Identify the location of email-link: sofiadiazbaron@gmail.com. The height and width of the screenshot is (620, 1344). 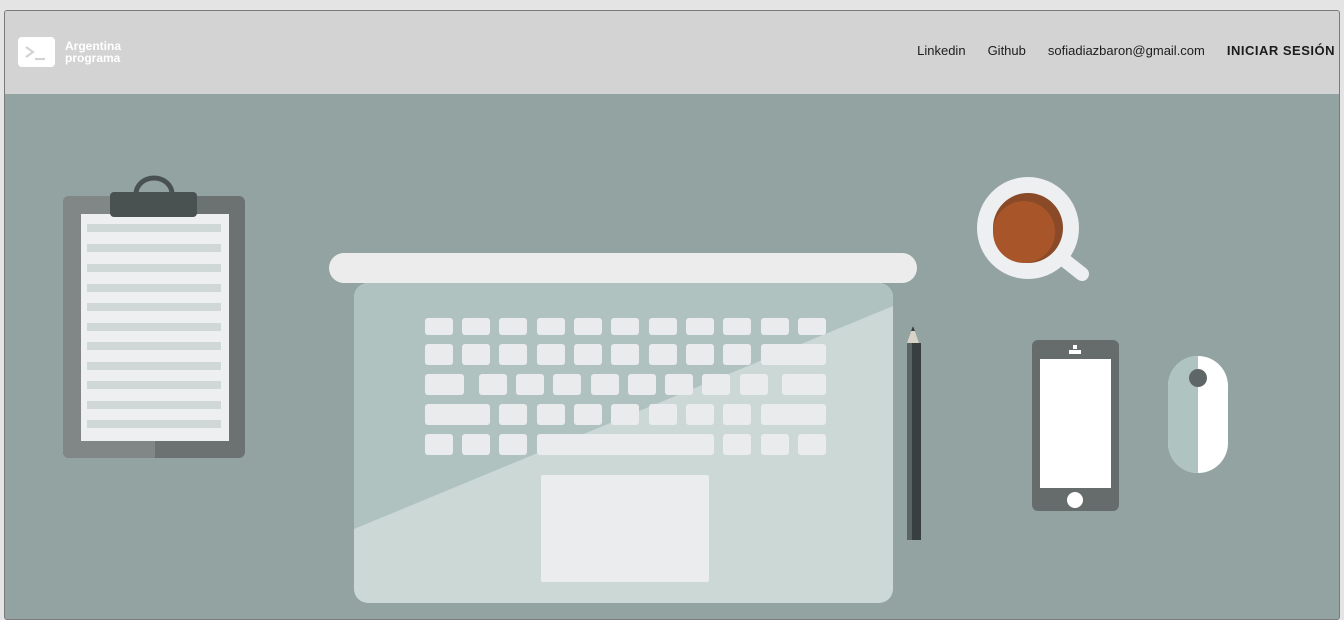
(1126, 50).